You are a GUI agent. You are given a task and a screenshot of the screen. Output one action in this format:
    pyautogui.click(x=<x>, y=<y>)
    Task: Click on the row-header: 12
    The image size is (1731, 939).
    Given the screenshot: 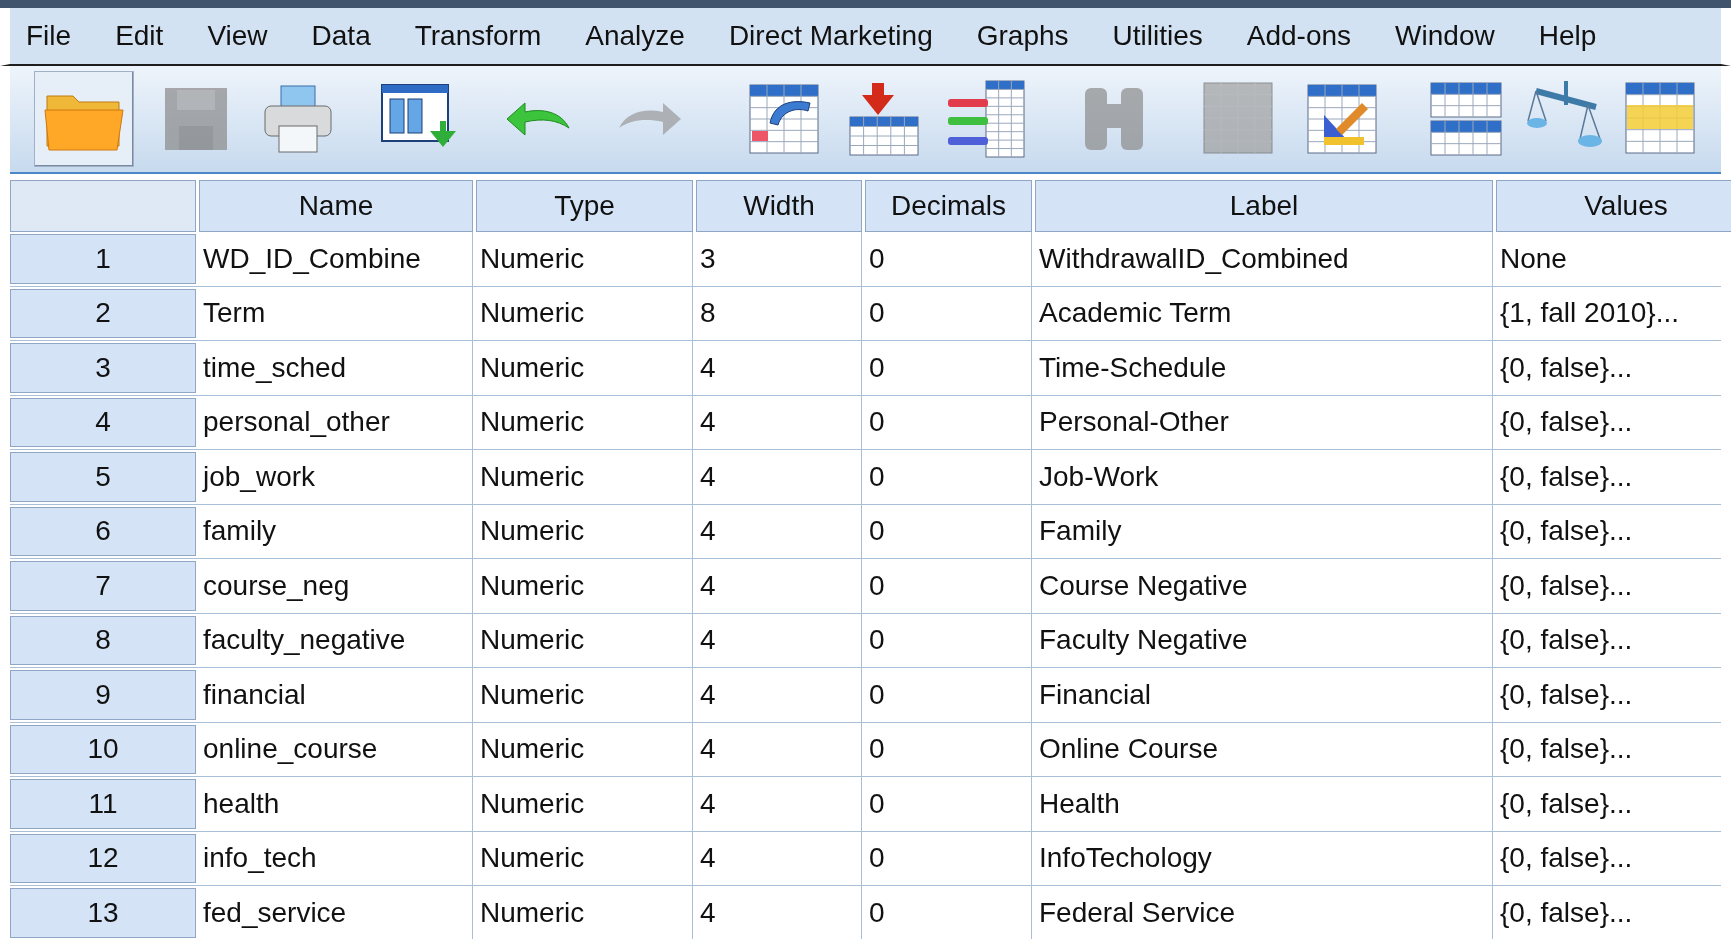 What is the action you would take?
    pyautogui.click(x=103, y=858)
    